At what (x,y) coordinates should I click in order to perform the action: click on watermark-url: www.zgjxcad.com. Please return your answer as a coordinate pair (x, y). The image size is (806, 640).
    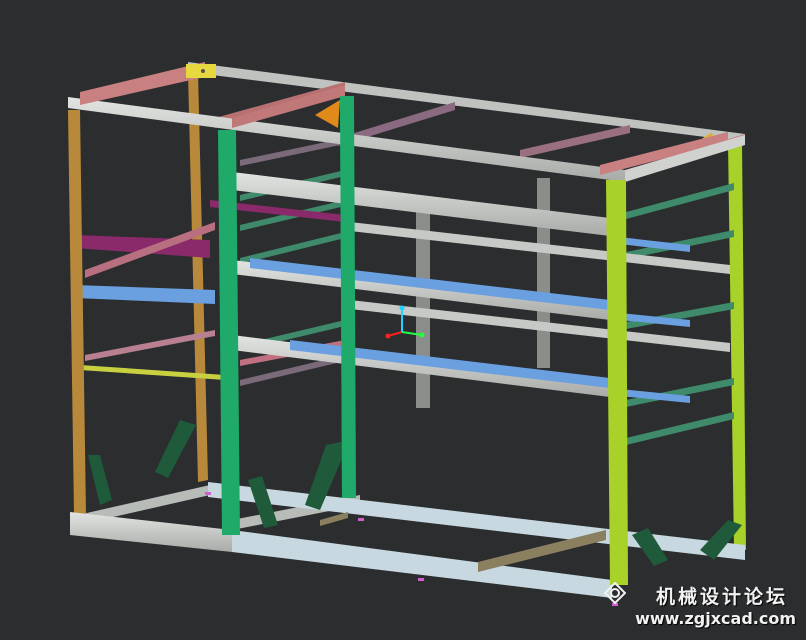
    Looking at the image, I should click on (715, 618).